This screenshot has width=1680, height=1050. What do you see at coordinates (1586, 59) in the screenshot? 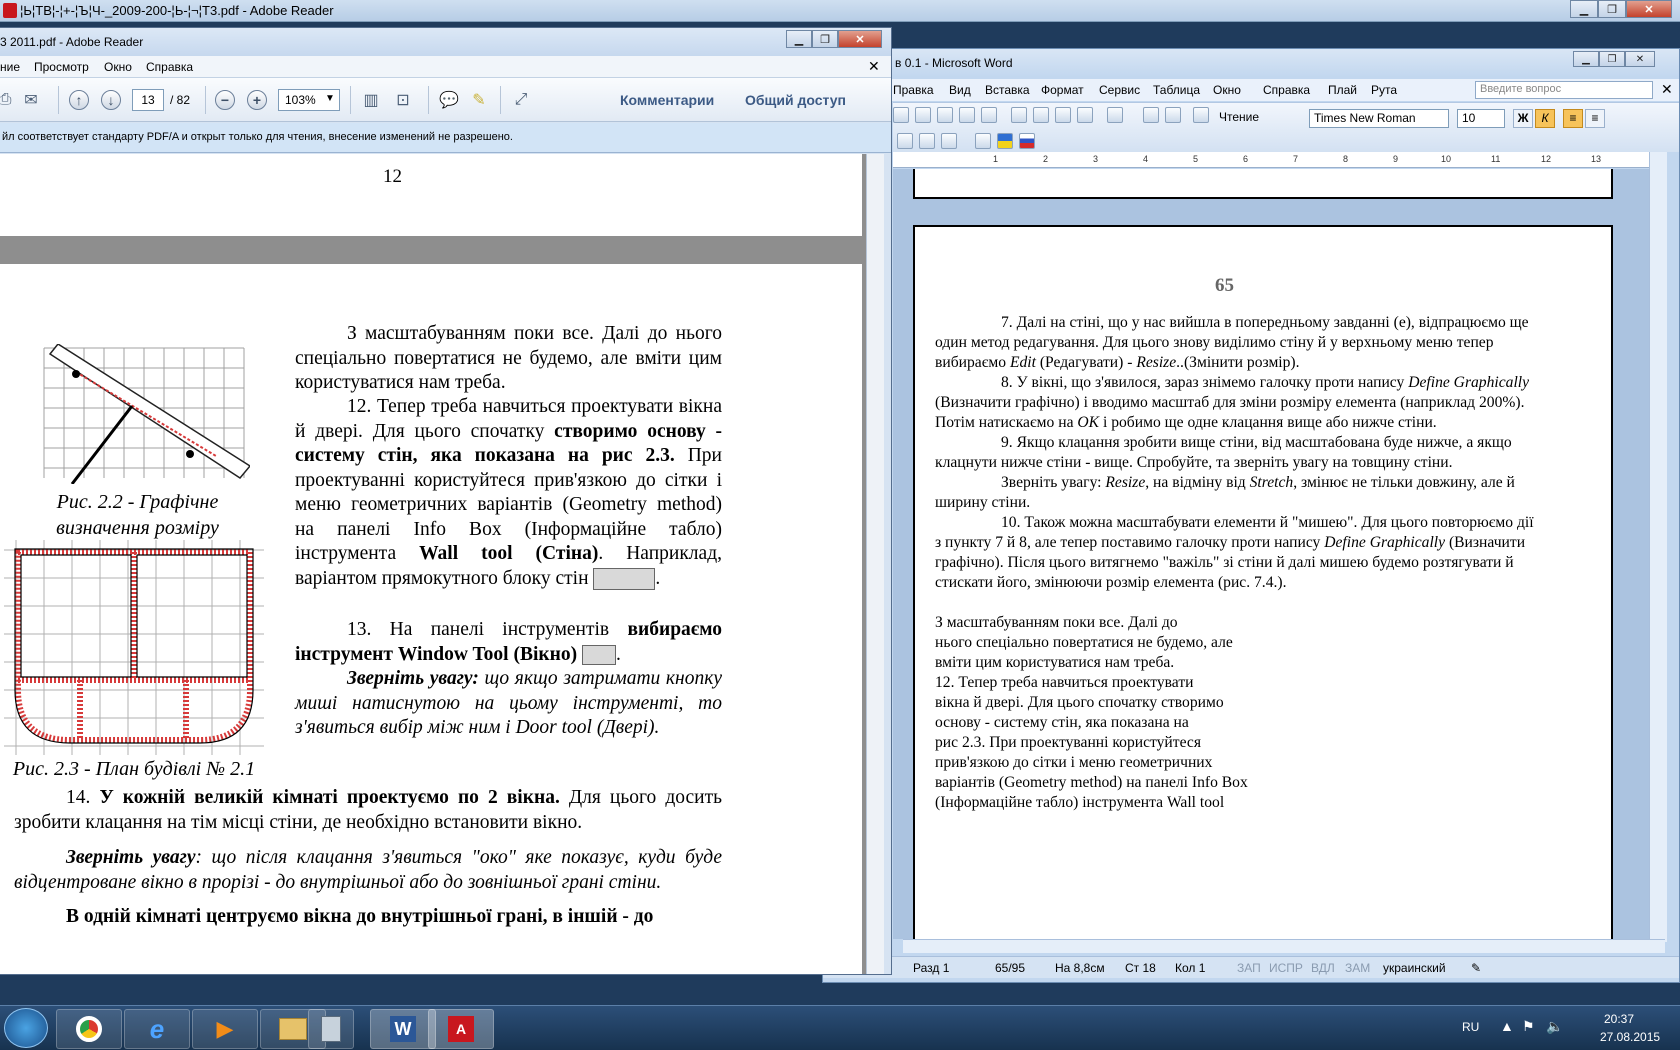
I see `word-minimize-button: ▁` at bounding box center [1586, 59].